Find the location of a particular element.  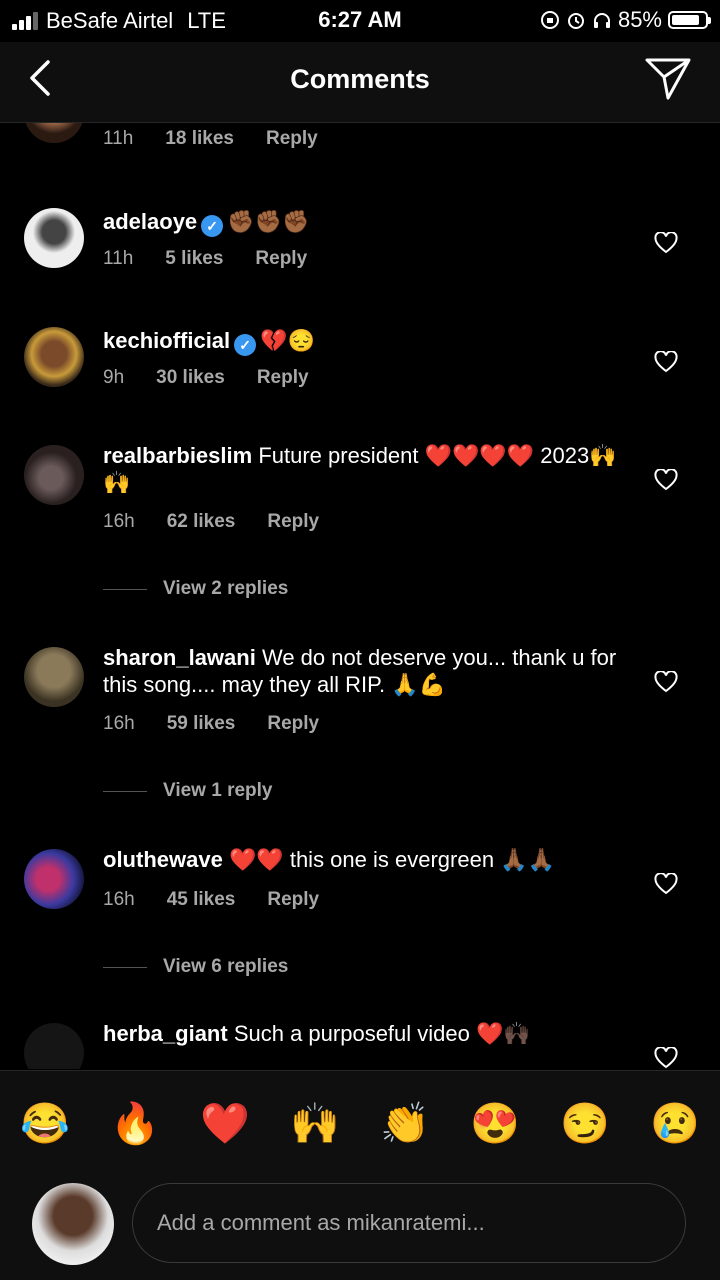

comment-input is located at coordinates (409, 1223).